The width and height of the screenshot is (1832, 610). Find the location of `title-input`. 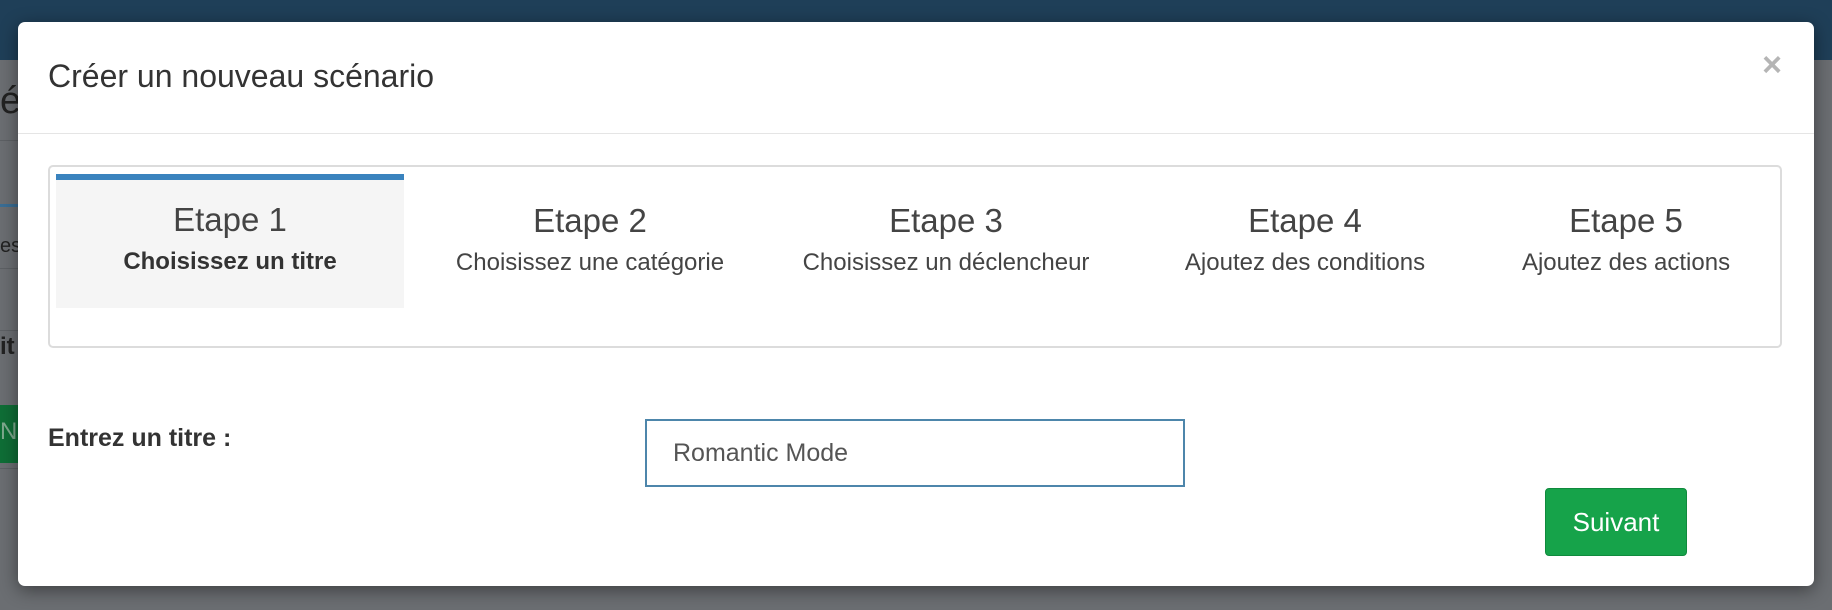

title-input is located at coordinates (915, 453).